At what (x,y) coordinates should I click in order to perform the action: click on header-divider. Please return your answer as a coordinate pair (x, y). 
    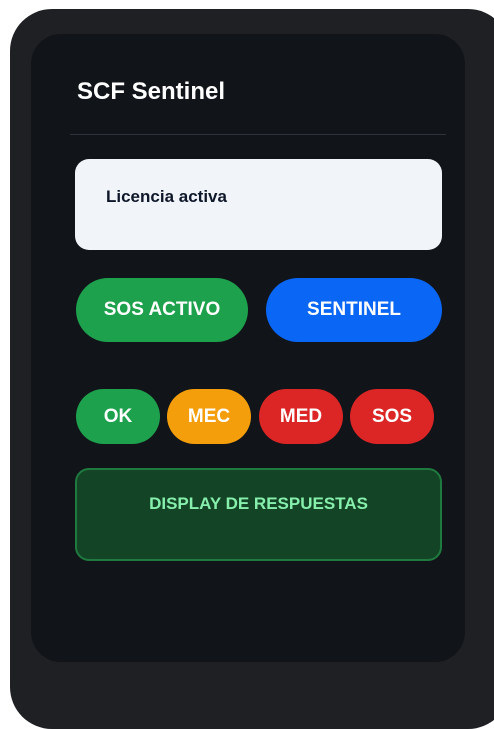
    Looking at the image, I should click on (258, 134).